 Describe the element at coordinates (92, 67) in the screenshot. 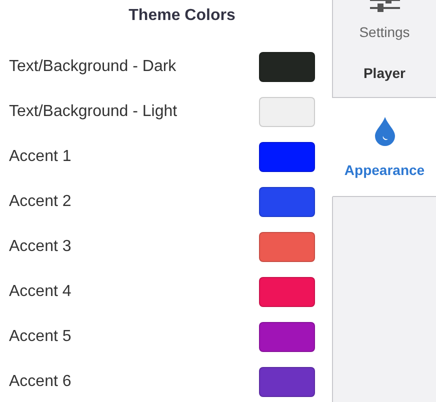

I see `color-label: Text/Background - Dark` at that location.